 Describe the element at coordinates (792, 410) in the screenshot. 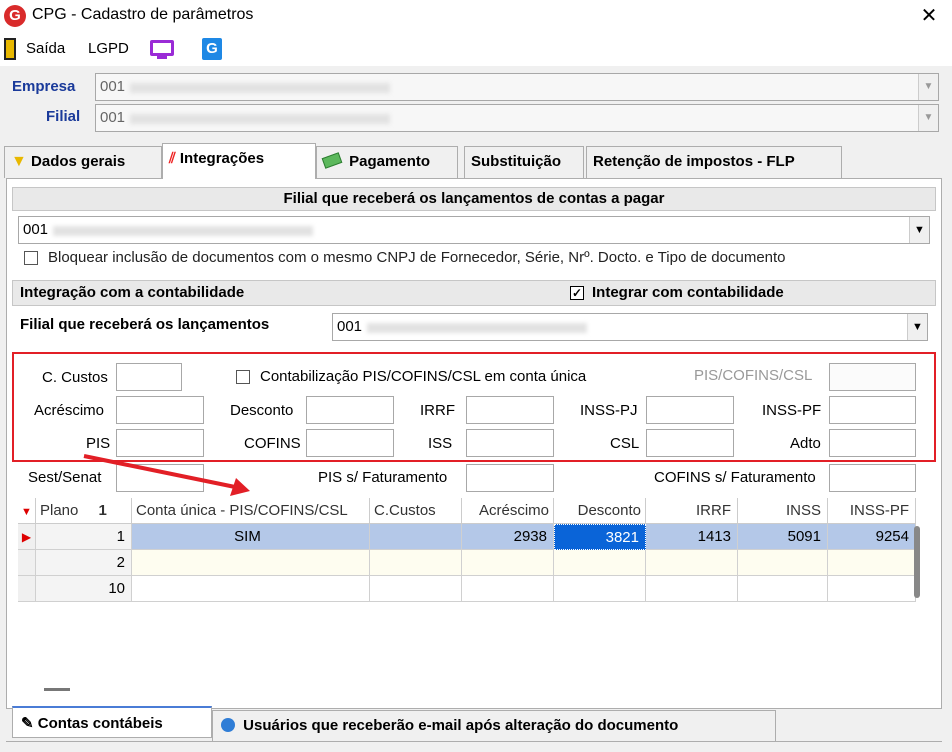

I see `inss-pf-label: INSS-PF` at that location.